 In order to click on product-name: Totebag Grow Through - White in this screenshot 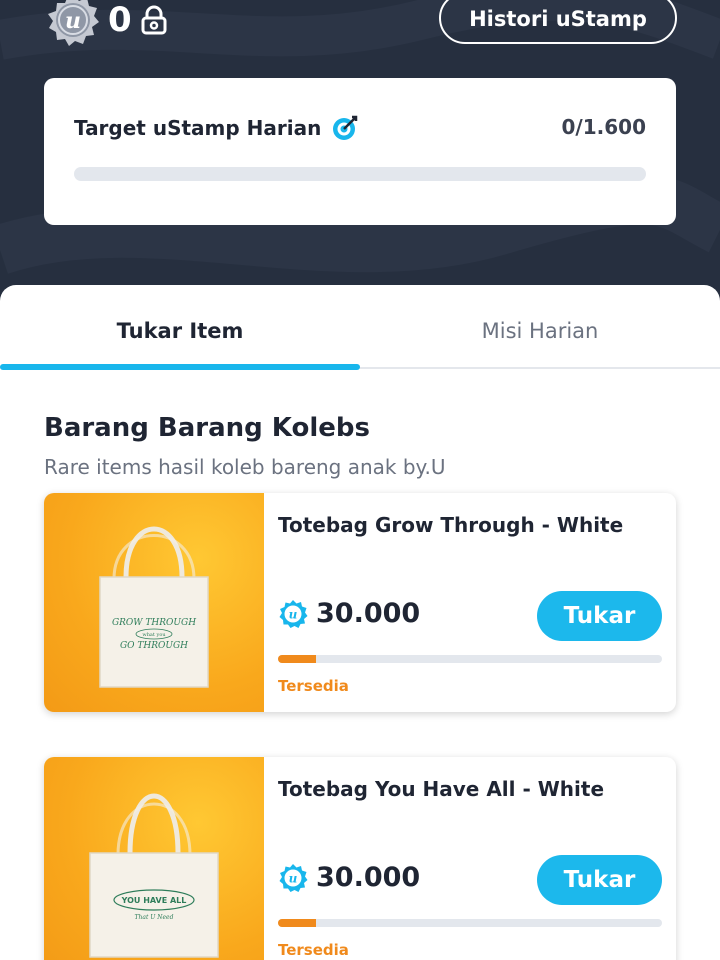, I will do `click(451, 525)`.